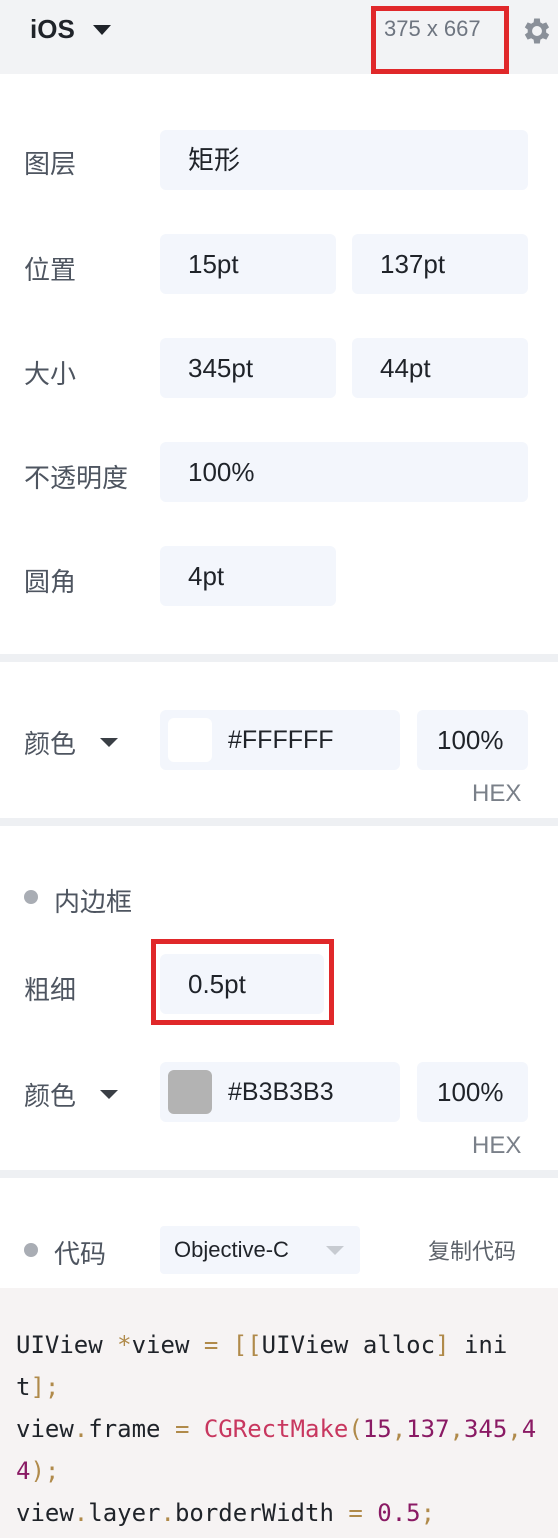 The width and height of the screenshot is (558, 1538). I want to click on border-color-hex: #B3B3B3, so click(281, 1092).